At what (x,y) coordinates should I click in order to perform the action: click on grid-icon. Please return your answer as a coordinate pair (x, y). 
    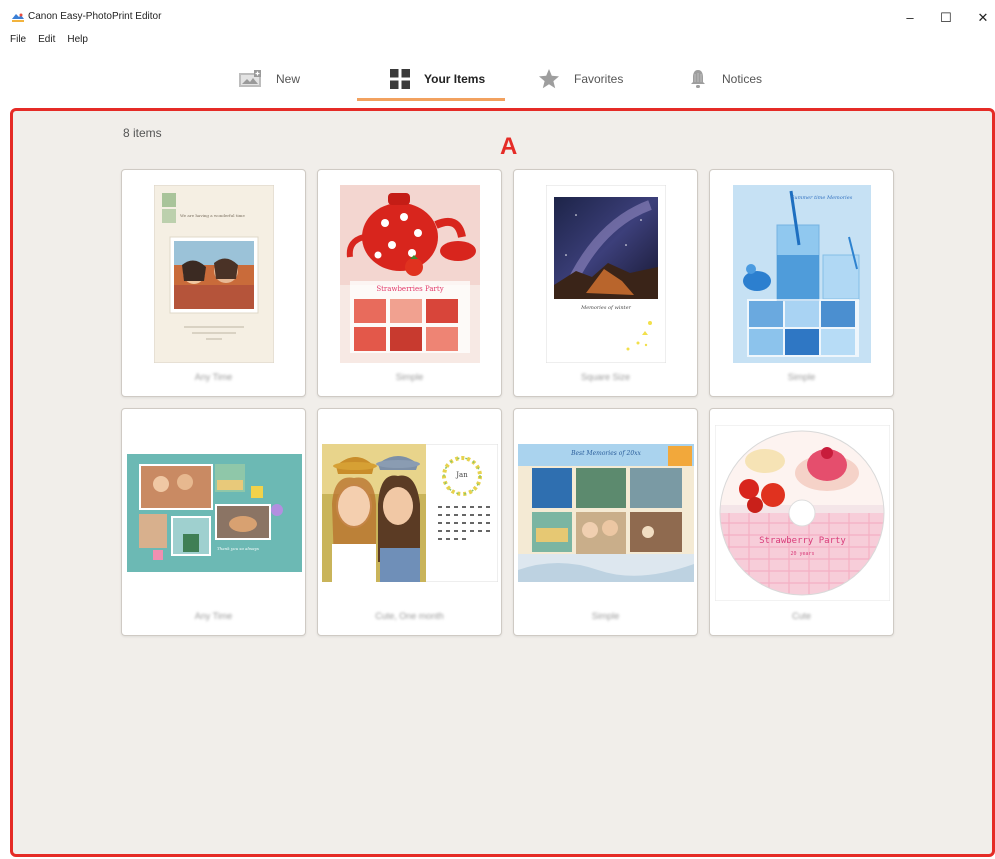
    Looking at the image, I should click on (400, 79).